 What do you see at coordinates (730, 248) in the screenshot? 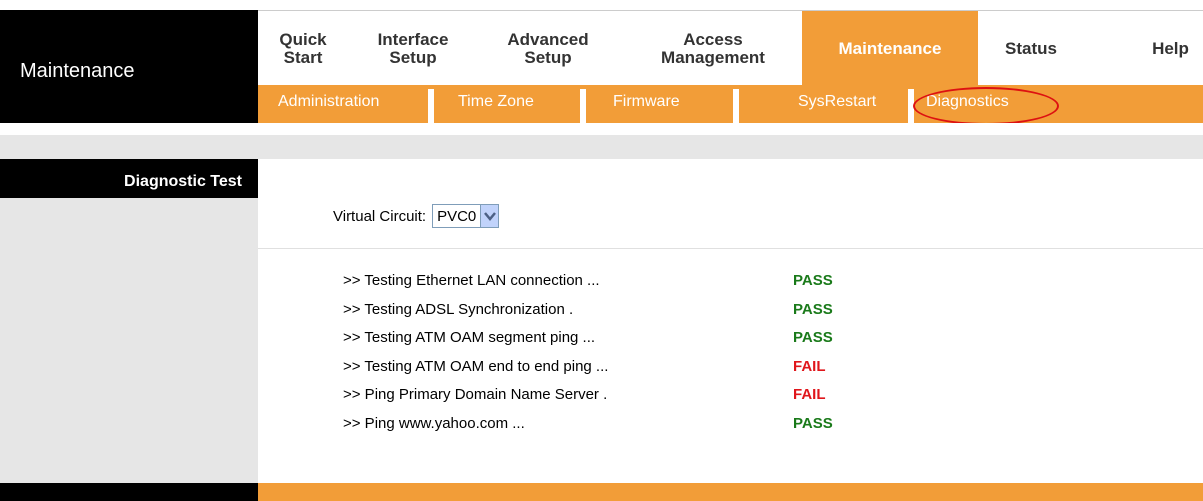
I see `divider` at bounding box center [730, 248].